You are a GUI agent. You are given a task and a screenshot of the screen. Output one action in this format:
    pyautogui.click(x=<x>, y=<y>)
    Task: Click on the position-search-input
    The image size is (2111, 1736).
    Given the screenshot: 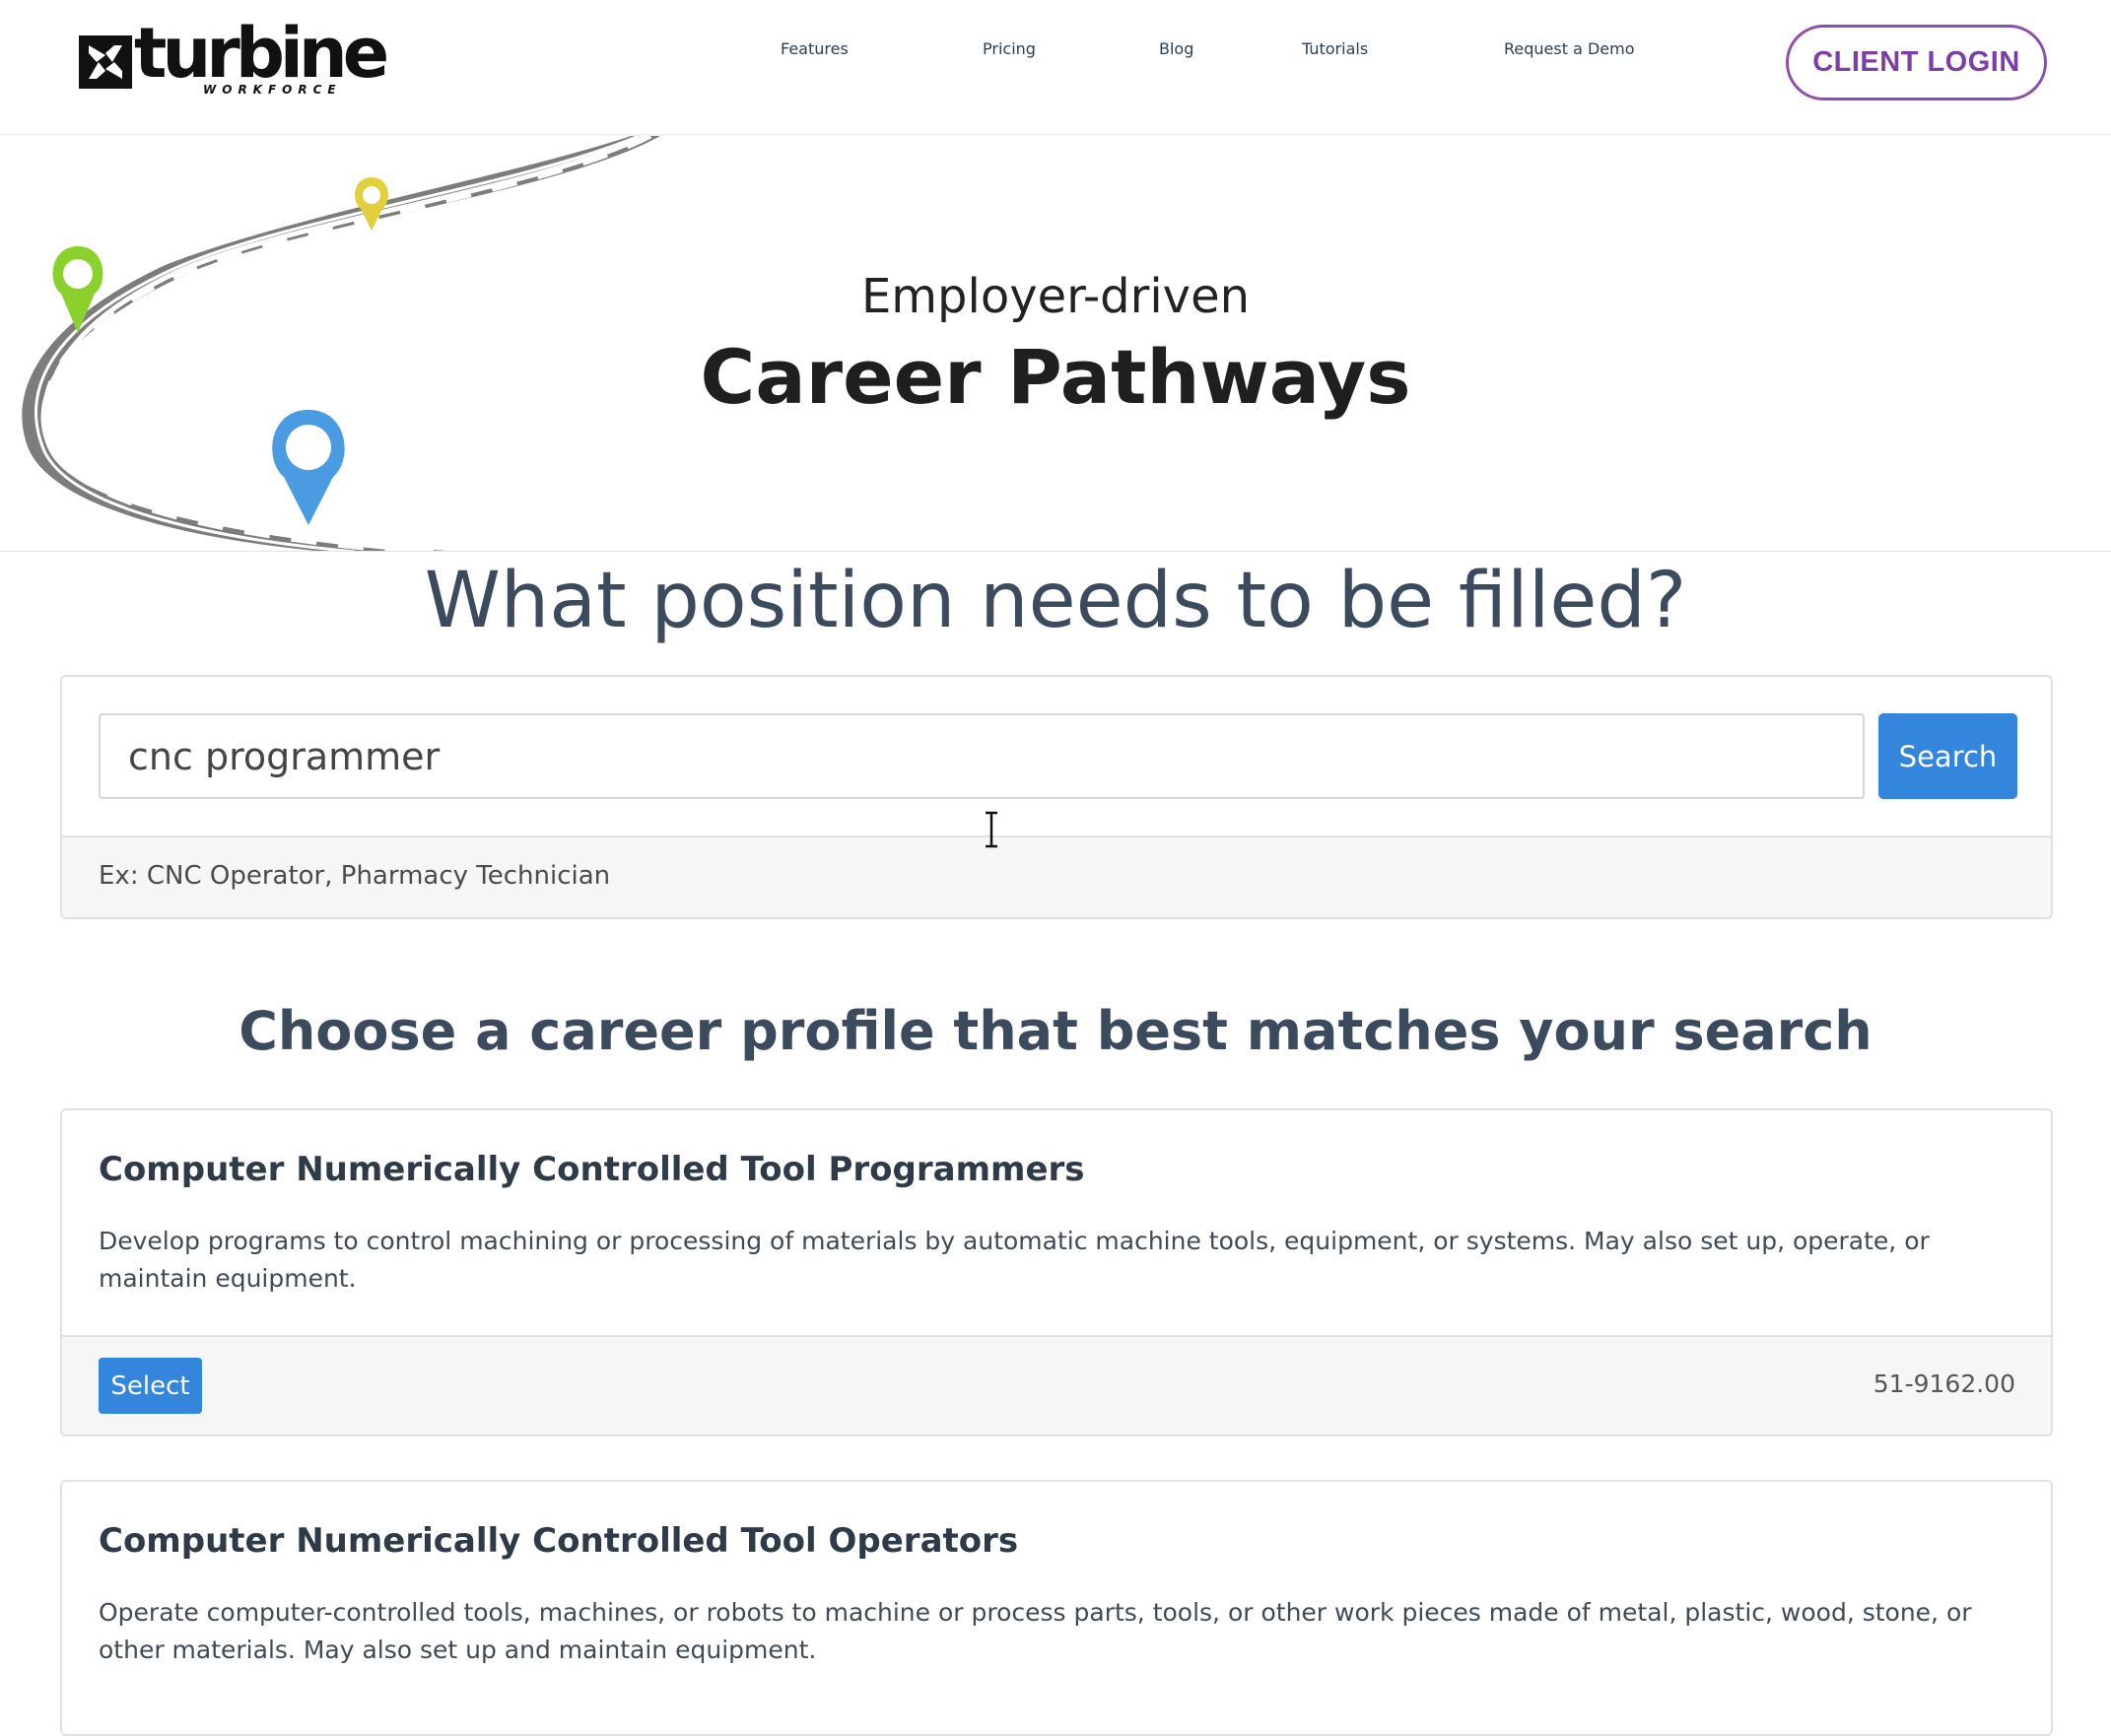 What is the action you would take?
    pyautogui.click(x=982, y=756)
    